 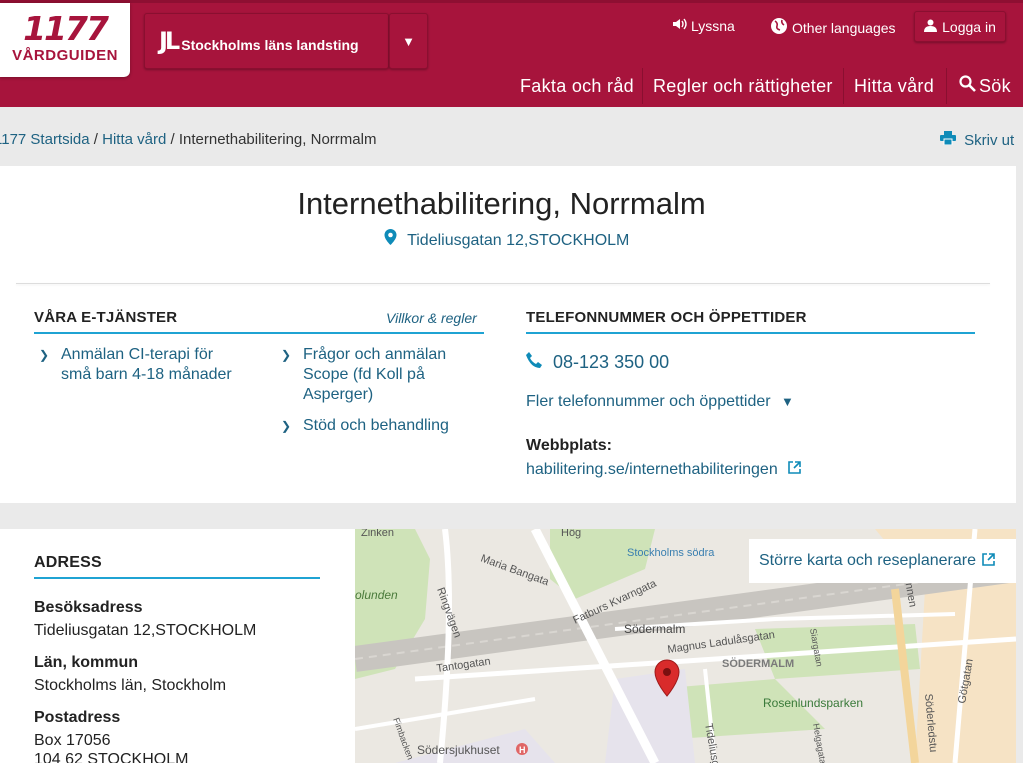 What do you see at coordinates (259, 333) in the screenshot?
I see `eservices-heading-underline` at bounding box center [259, 333].